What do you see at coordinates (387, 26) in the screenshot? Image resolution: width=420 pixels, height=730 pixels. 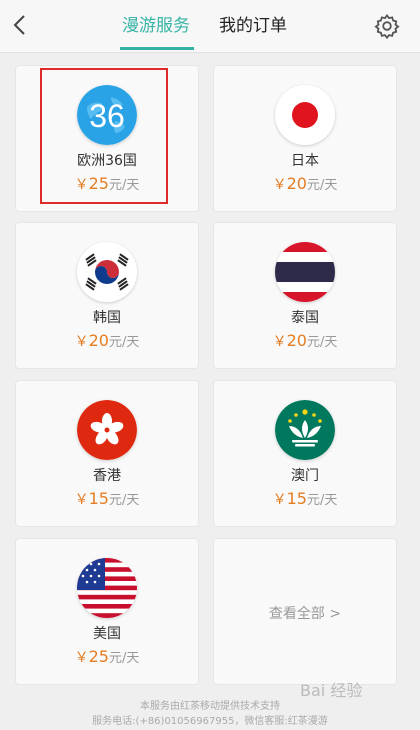 I see `settings-gear-icon` at bounding box center [387, 26].